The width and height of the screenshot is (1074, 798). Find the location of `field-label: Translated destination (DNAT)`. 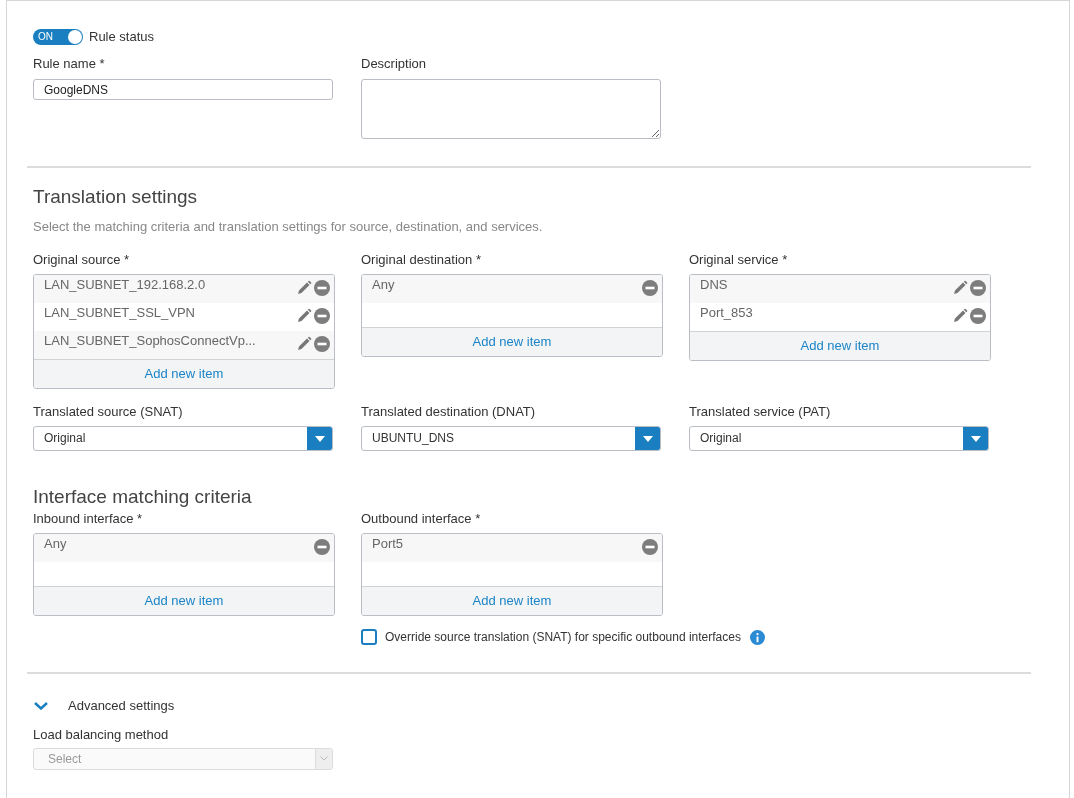

field-label: Translated destination (DNAT) is located at coordinates (449, 412).